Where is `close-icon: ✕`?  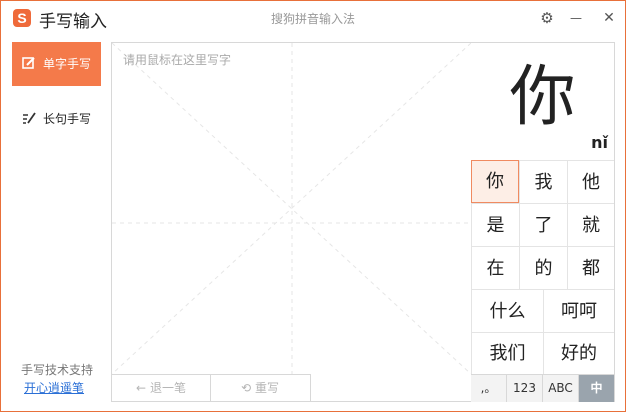
close-icon: ✕ is located at coordinates (609, 18).